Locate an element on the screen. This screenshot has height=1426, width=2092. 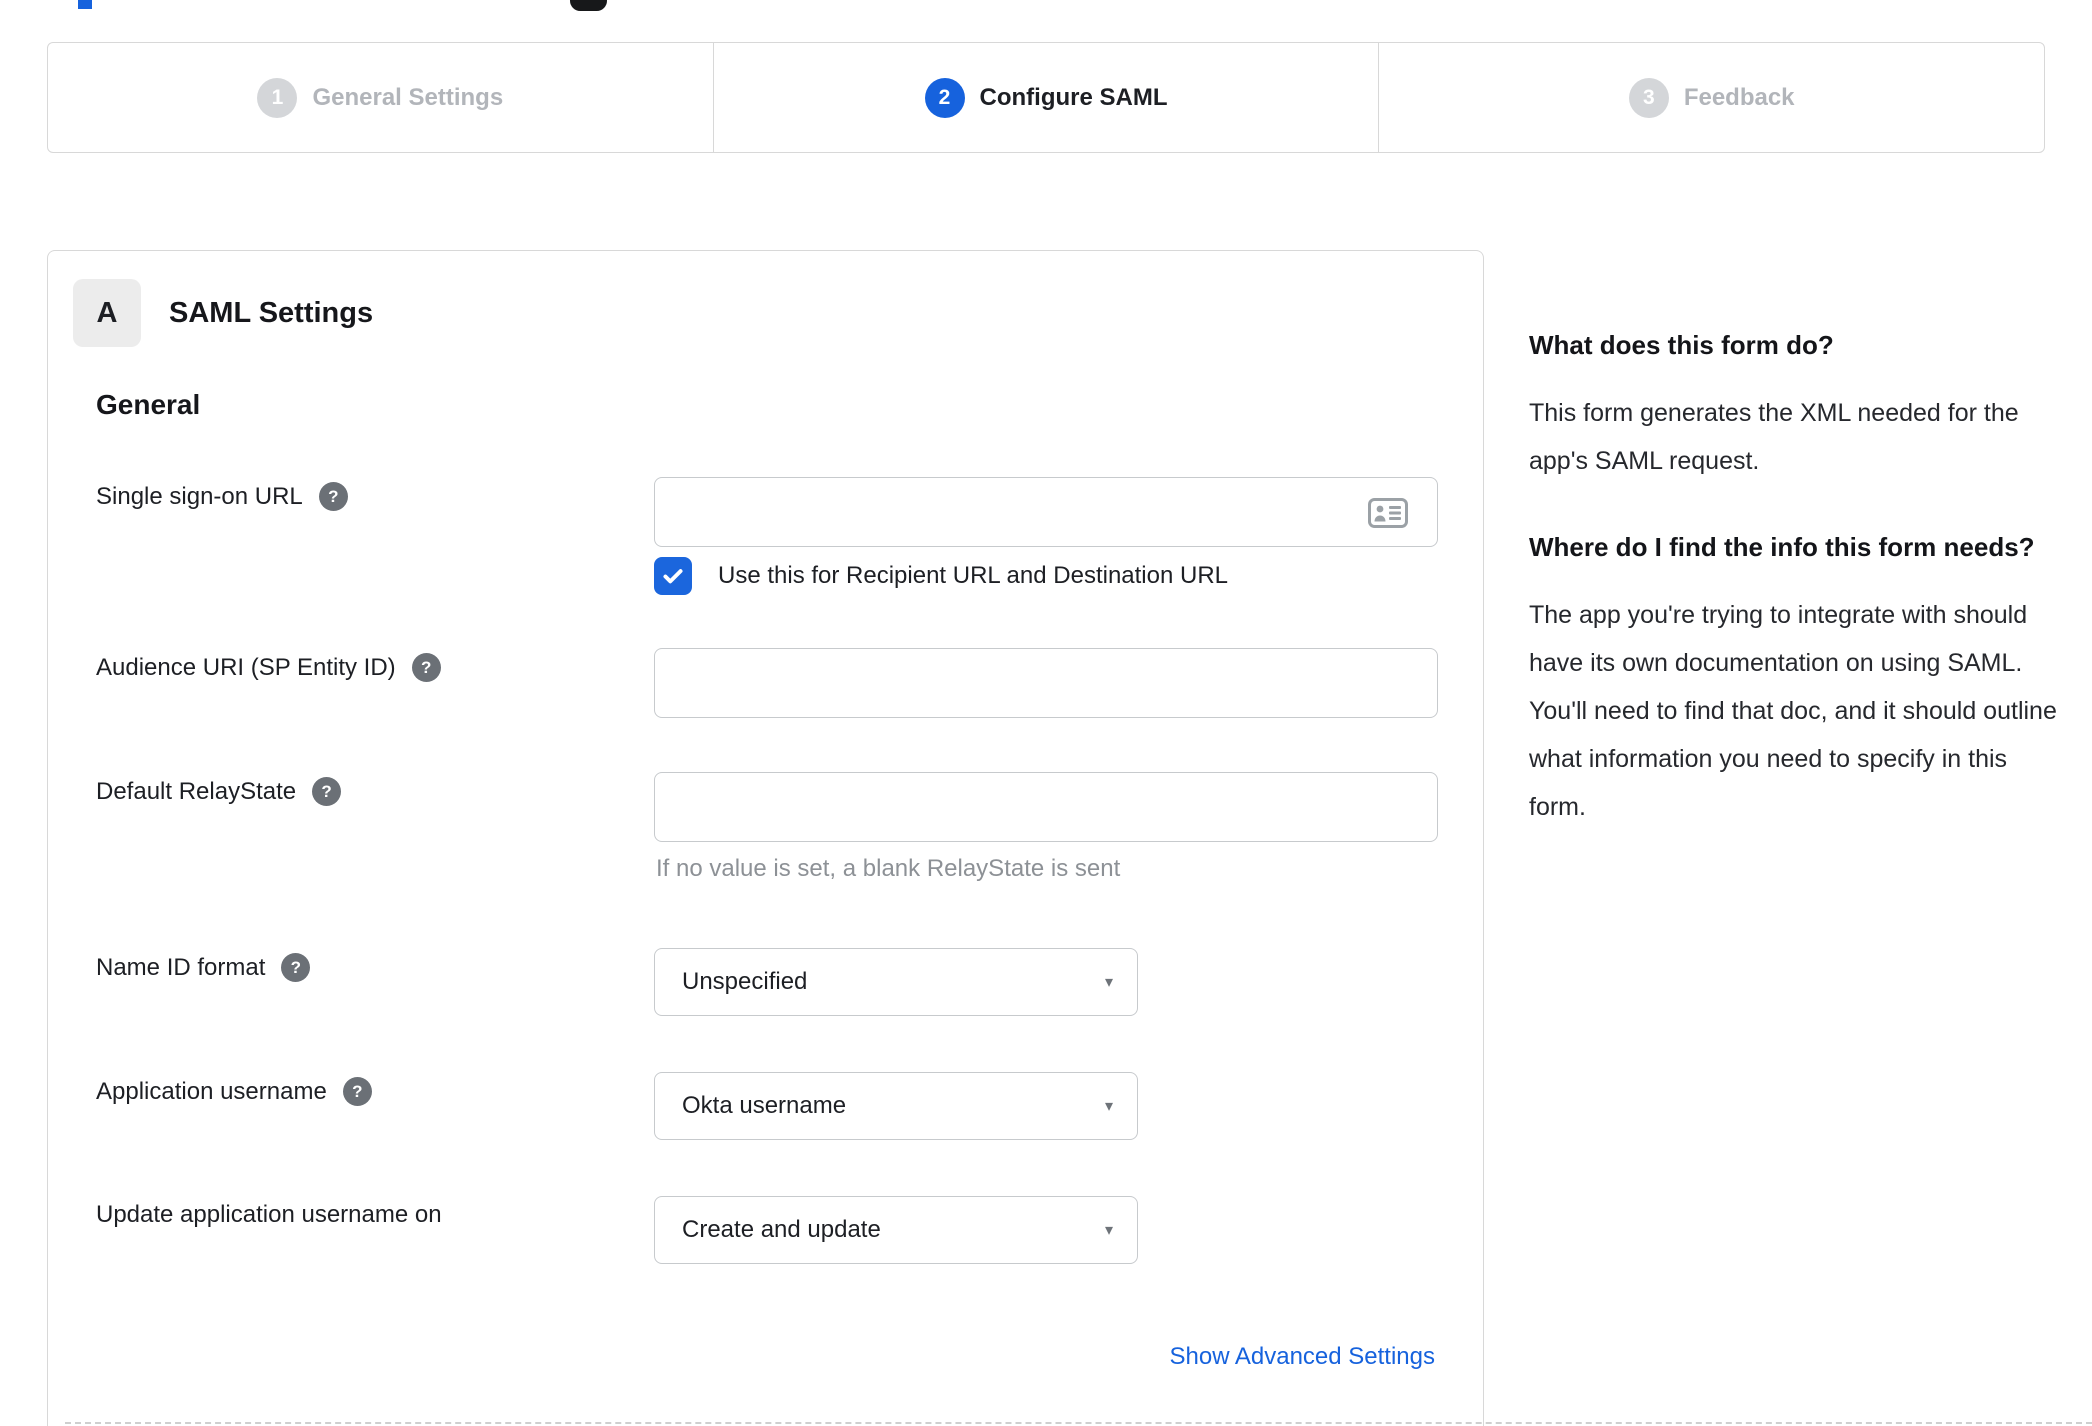
step-2-label: Configure SAML is located at coordinates (1073, 97).